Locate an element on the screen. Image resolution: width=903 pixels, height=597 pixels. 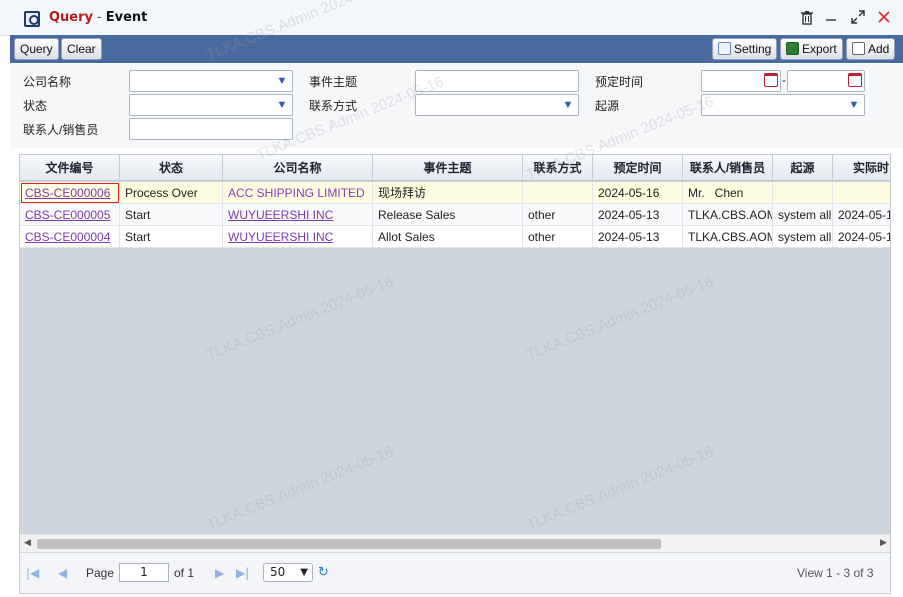
add-label: Add is located at coordinates (879, 49).